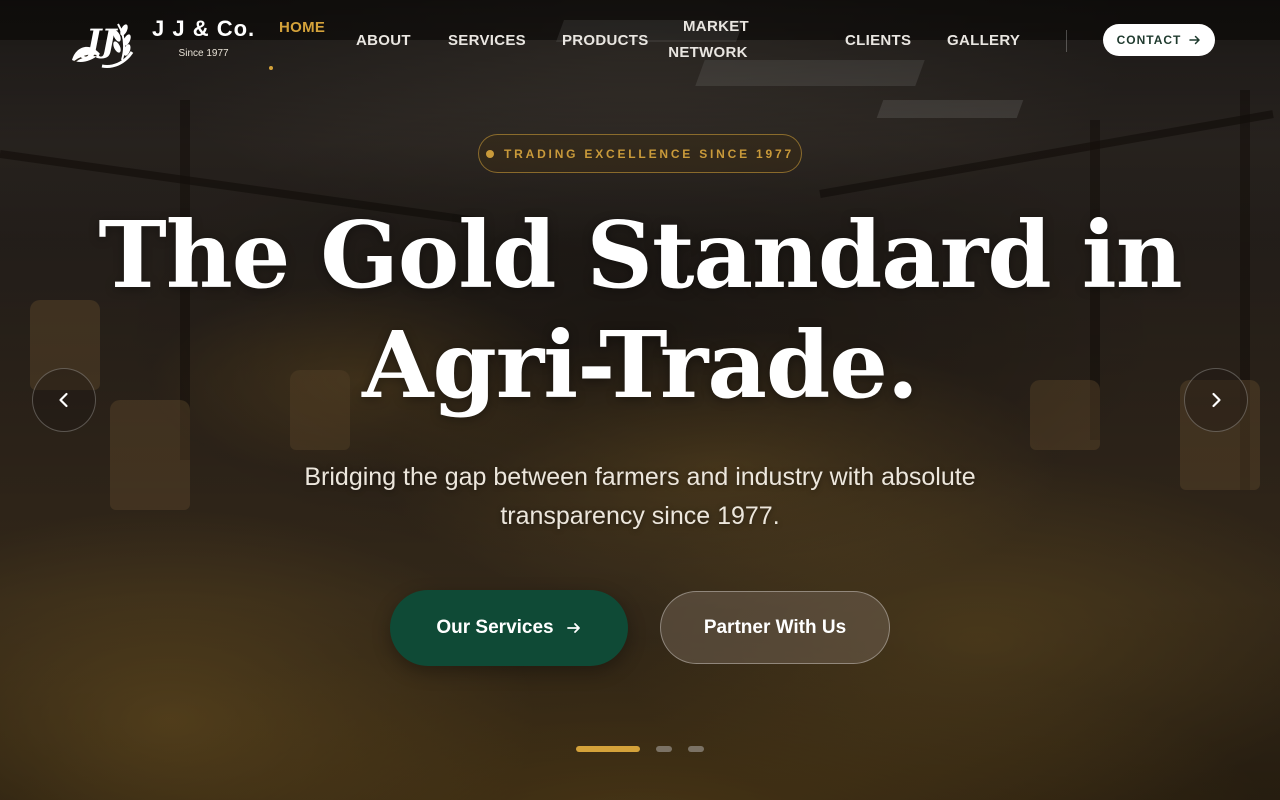 This screenshot has width=1280, height=800. Describe the element at coordinates (1149, 40) in the screenshot. I see `contact-label: CONTACT` at that location.